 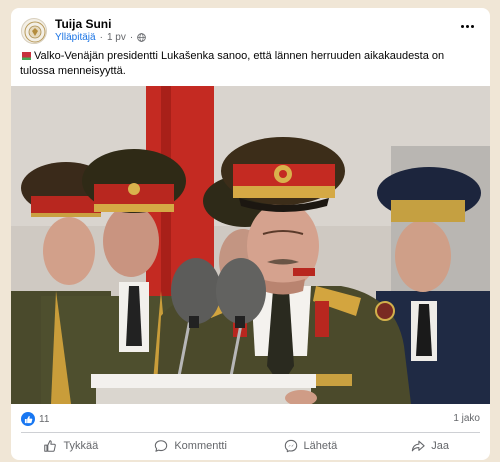 I want to click on action-divider, so click(x=250, y=432).